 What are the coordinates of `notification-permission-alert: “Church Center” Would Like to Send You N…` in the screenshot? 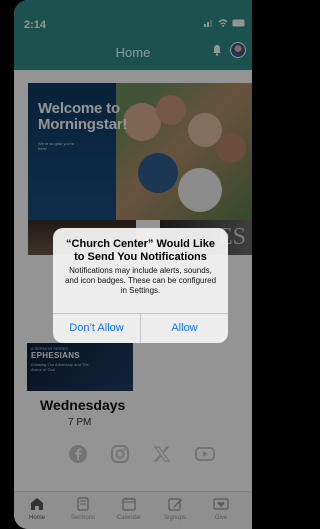 It's located at (140, 285).